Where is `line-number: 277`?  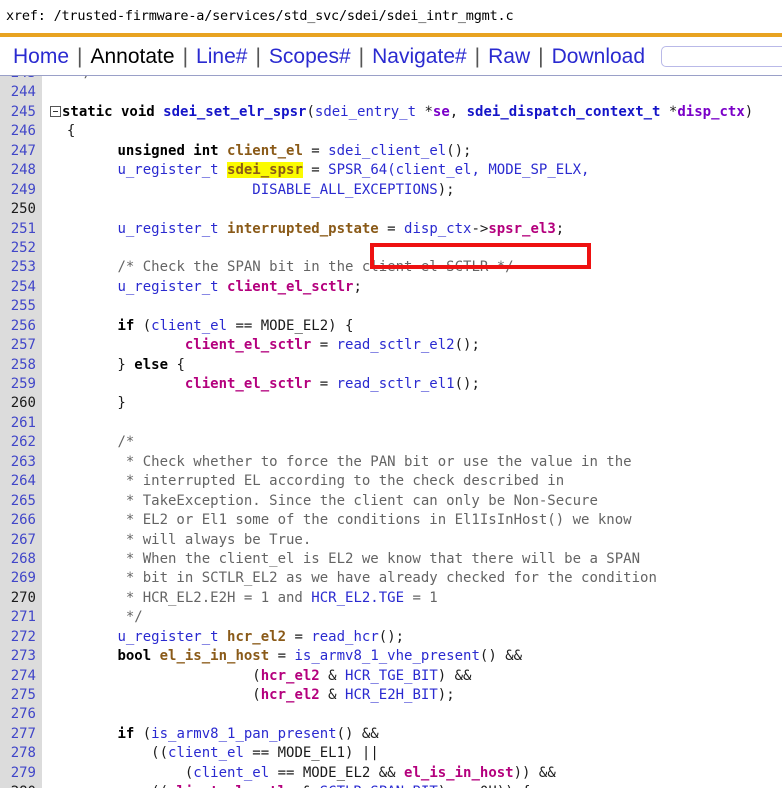
line-number: 277 is located at coordinates (21, 734).